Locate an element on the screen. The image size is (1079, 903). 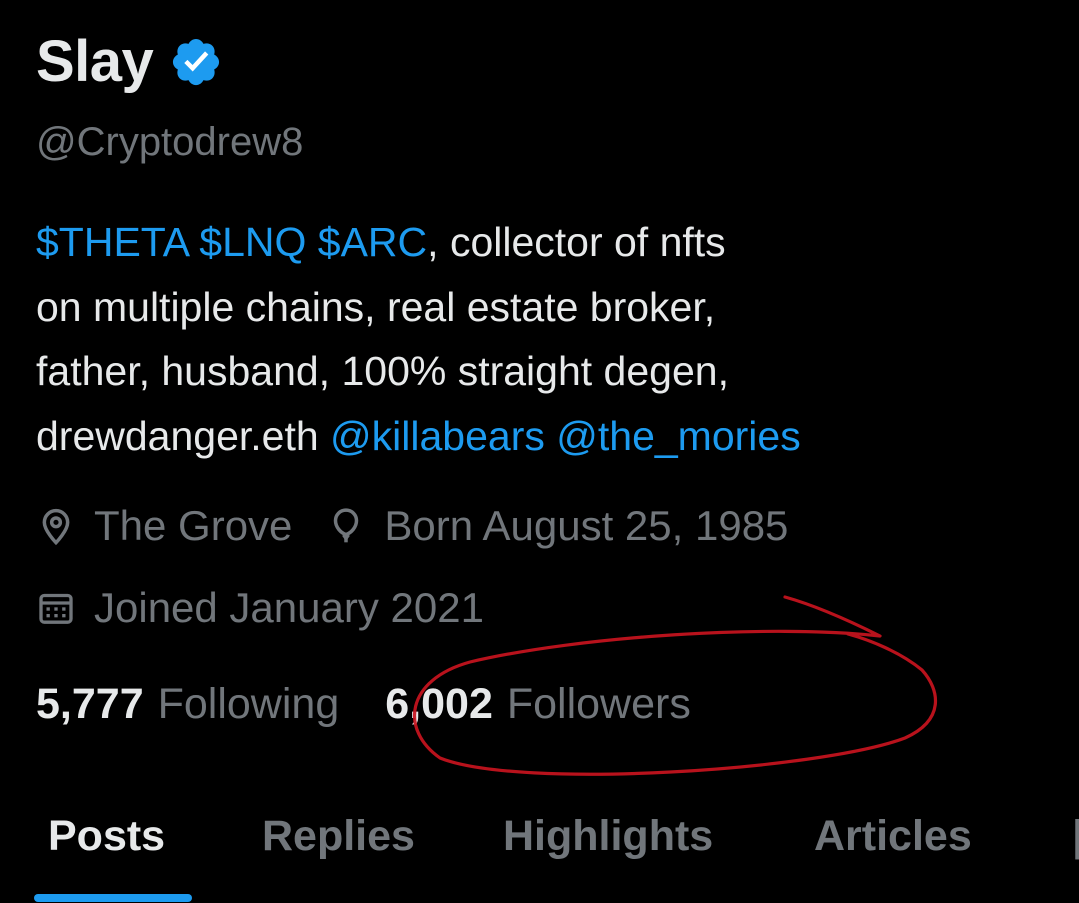
joined-item: Joined January 2021 is located at coordinates (260, 608).